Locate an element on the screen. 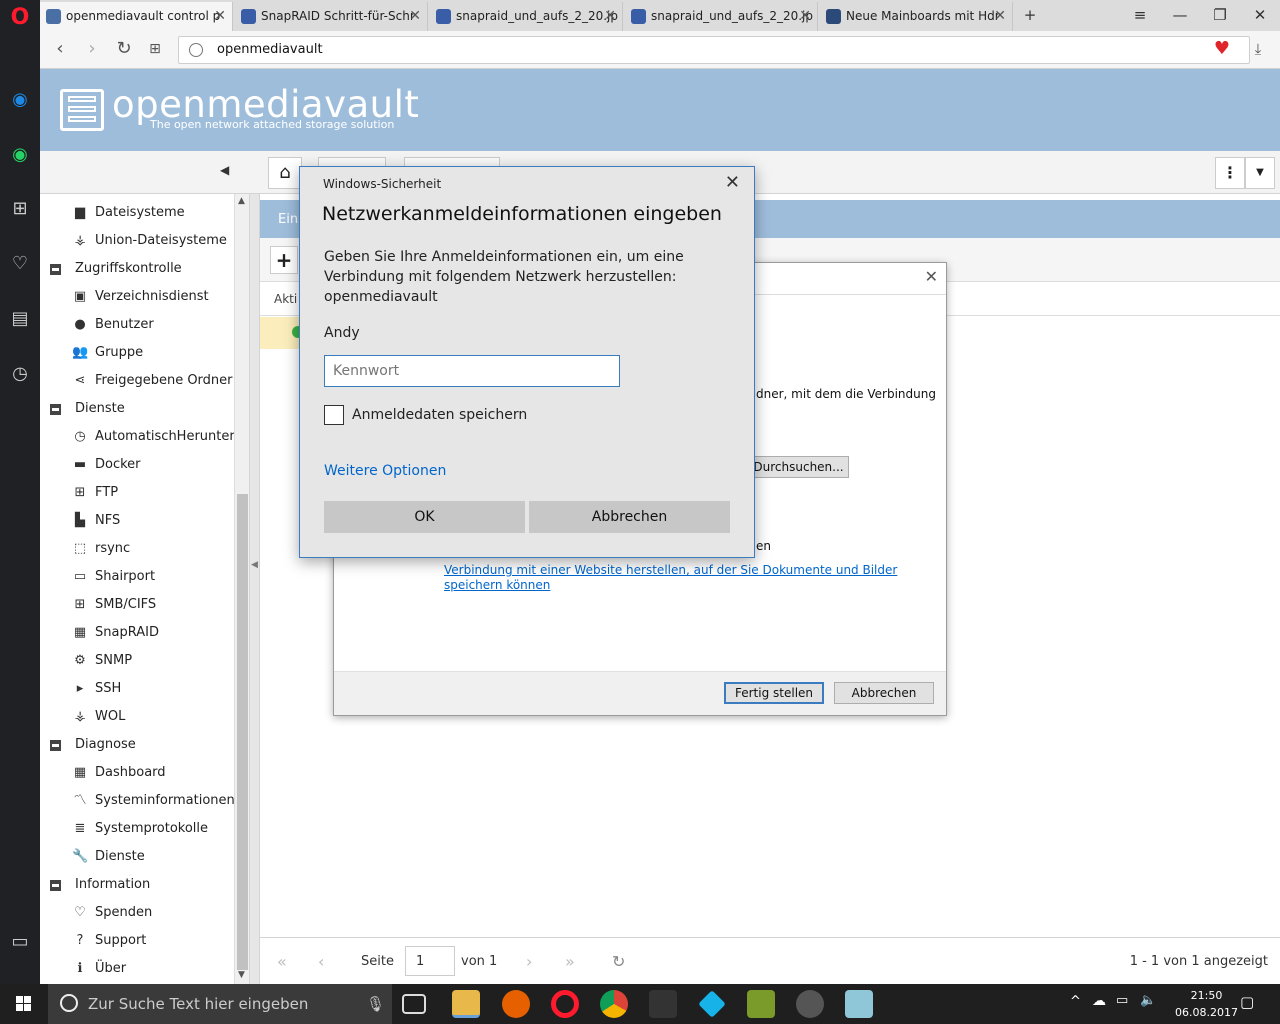 This screenshot has height=1024, width=1280. nav-item: ▸ SSH is located at coordinates (137, 689).